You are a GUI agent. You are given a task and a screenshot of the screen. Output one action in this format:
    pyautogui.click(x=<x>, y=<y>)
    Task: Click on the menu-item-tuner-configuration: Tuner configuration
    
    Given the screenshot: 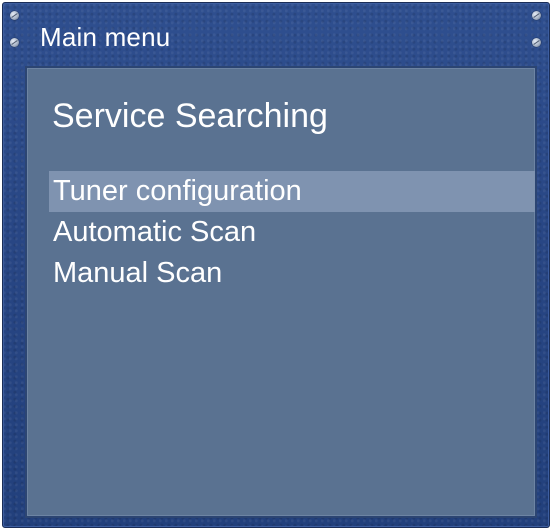 What is the action you would take?
    pyautogui.click(x=292, y=191)
    